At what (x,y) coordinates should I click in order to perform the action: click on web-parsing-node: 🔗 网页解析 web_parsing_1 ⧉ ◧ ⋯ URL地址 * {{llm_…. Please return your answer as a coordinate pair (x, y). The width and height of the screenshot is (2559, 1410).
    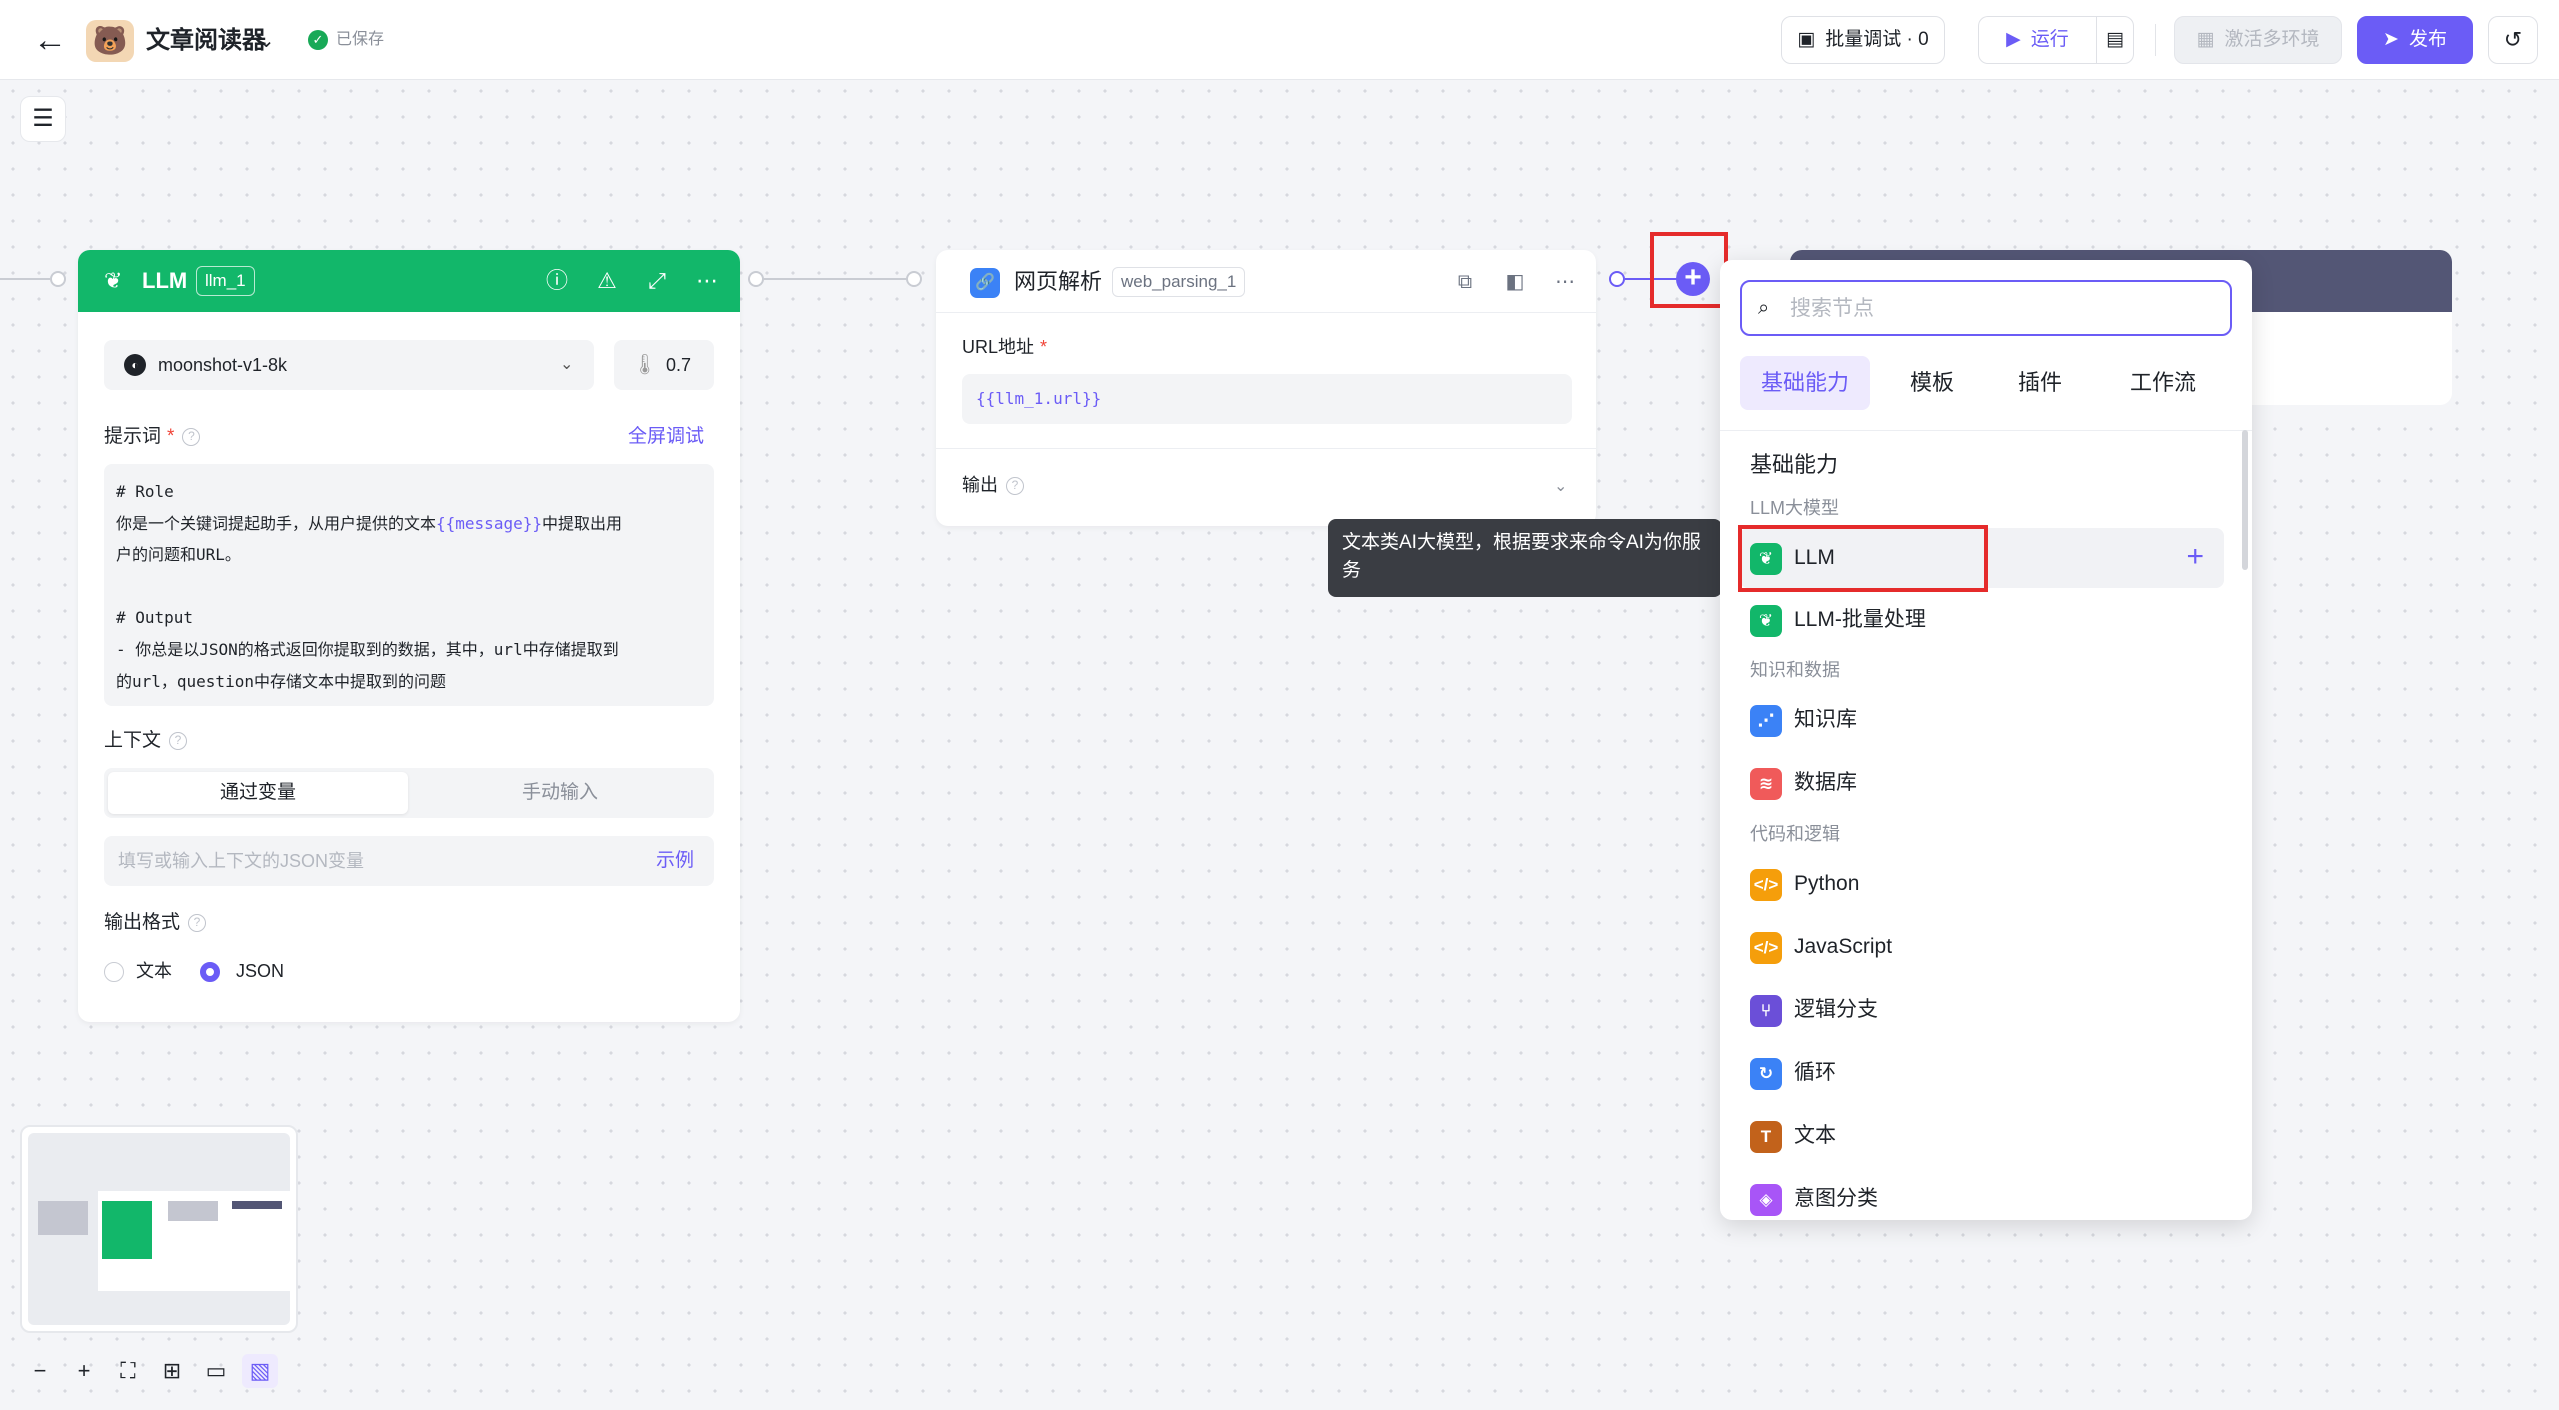
    Looking at the image, I should click on (1266, 388).